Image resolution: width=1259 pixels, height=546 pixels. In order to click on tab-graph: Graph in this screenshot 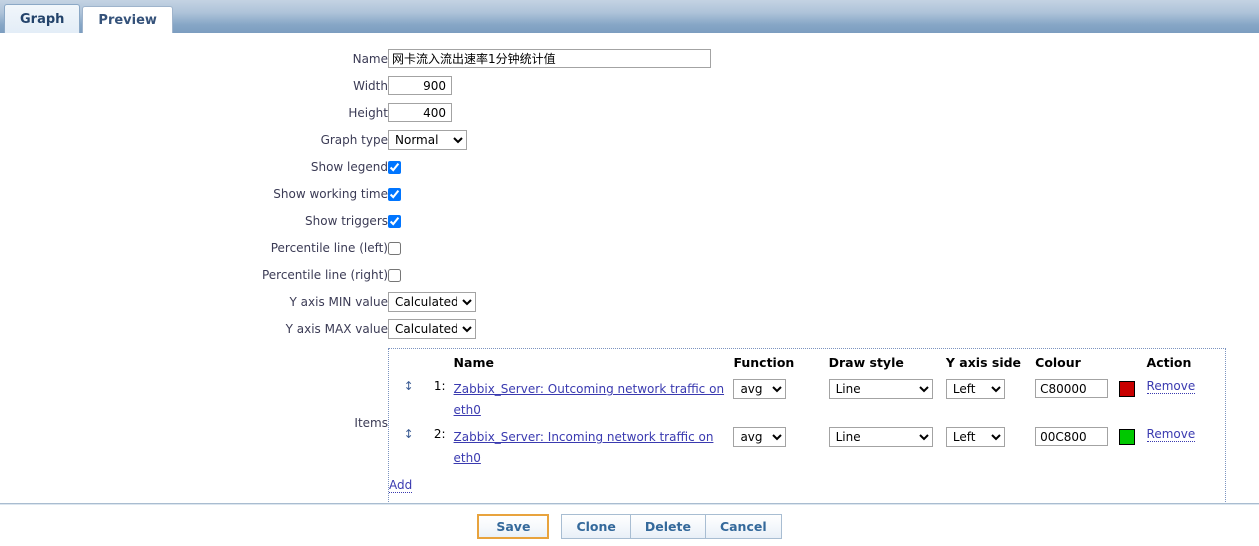, I will do `click(42, 18)`.